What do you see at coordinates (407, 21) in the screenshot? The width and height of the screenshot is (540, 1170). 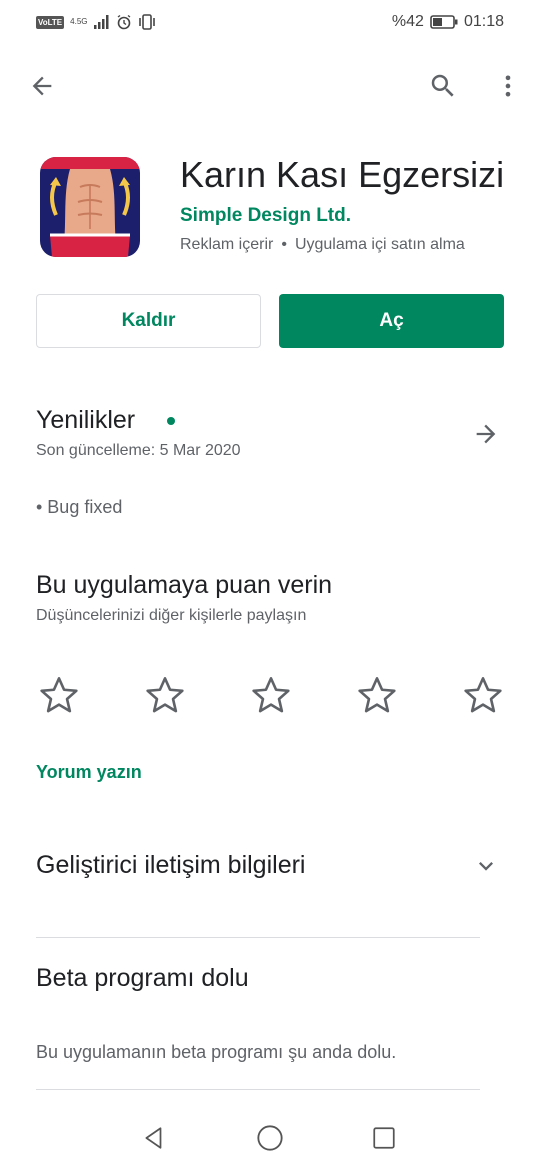 I see `battery-percent: %42` at bounding box center [407, 21].